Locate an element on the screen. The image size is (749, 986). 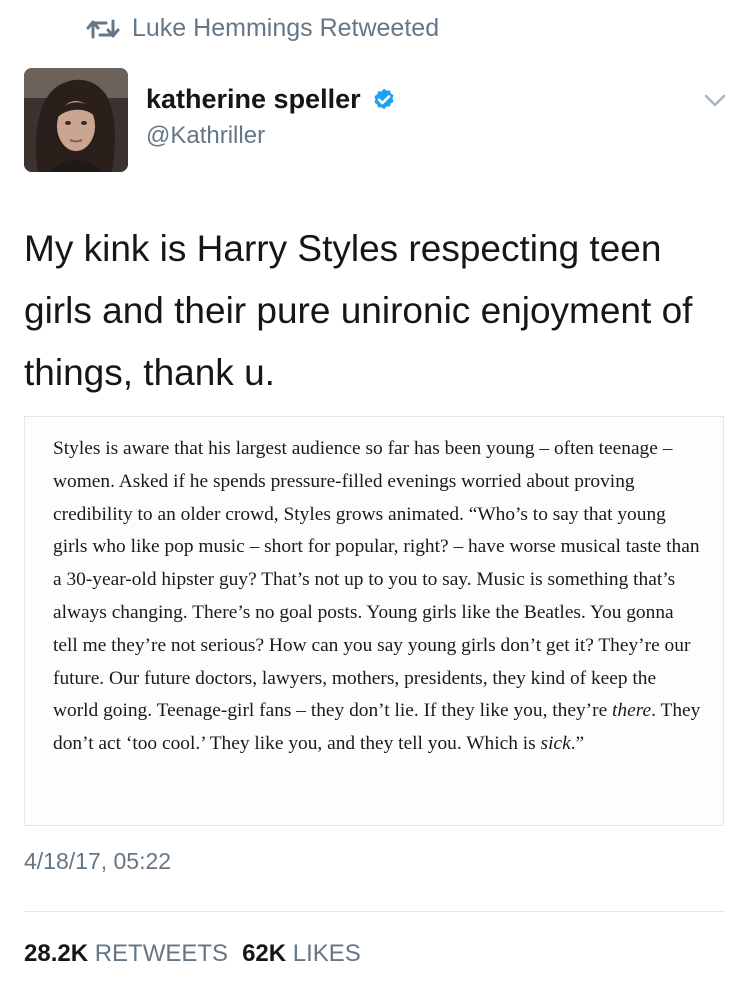
author-display-name: katherine speller is located at coordinates (253, 99).